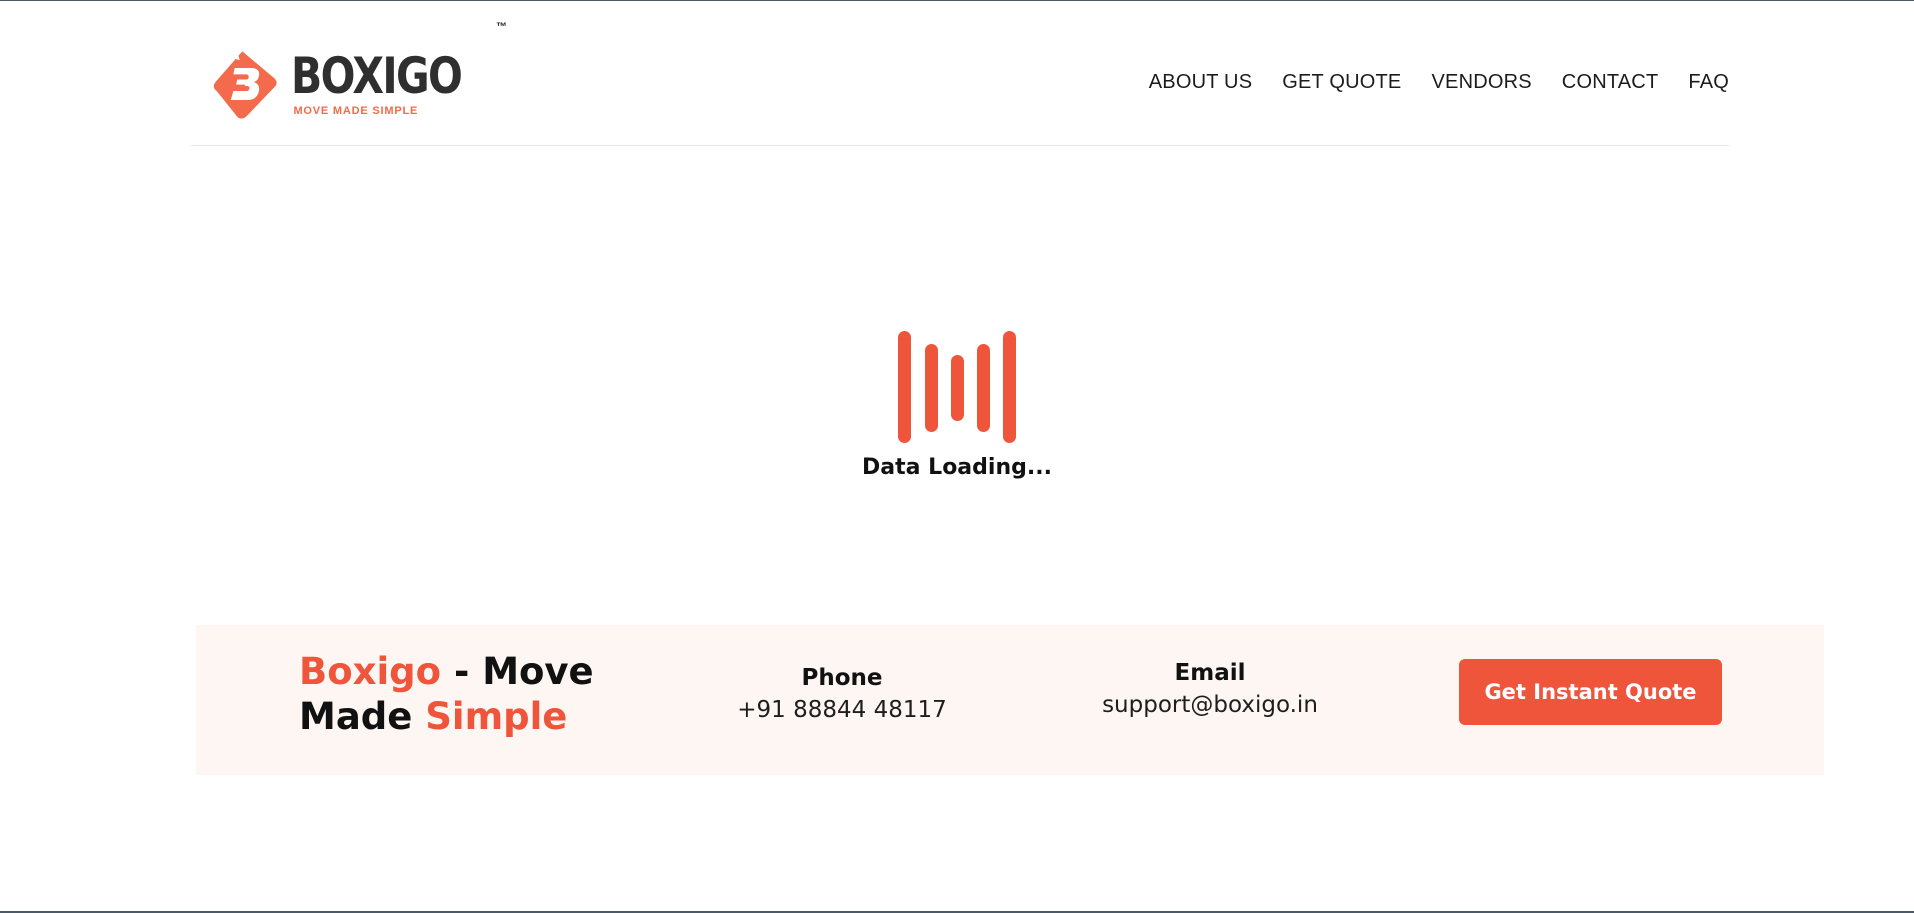  What do you see at coordinates (1200, 82) in the screenshot?
I see `nav-about-us: ABOUT US` at bounding box center [1200, 82].